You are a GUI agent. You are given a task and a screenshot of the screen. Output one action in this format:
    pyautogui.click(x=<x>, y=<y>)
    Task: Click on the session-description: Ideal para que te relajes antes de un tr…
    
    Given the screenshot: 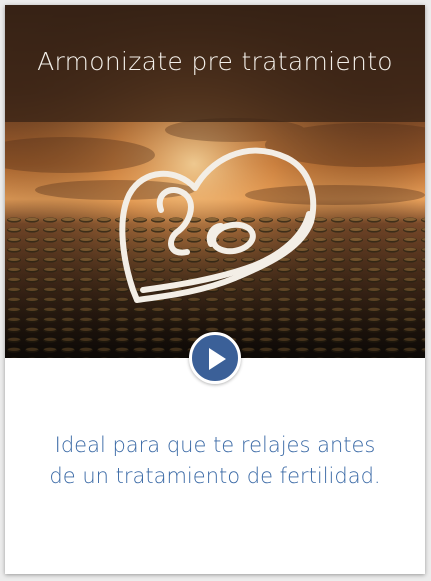 What is the action you would take?
    pyautogui.click(x=215, y=461)
    